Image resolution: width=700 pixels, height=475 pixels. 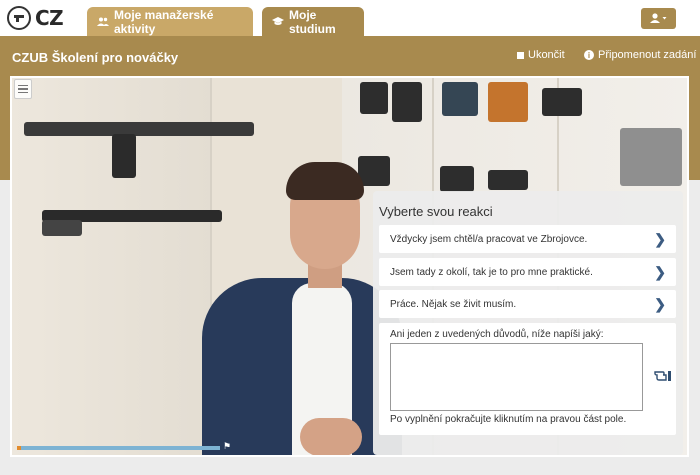 What do you see at coordinates (546, 55) in the screenshot?
I see `end-label: Ukončit` at bounding box center [546, 55].